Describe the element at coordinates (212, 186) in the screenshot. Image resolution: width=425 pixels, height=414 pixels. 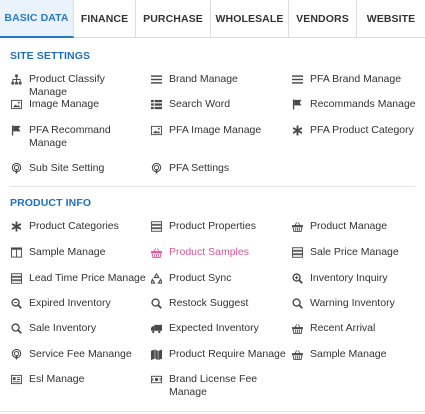
I see `section-divider` at that location.